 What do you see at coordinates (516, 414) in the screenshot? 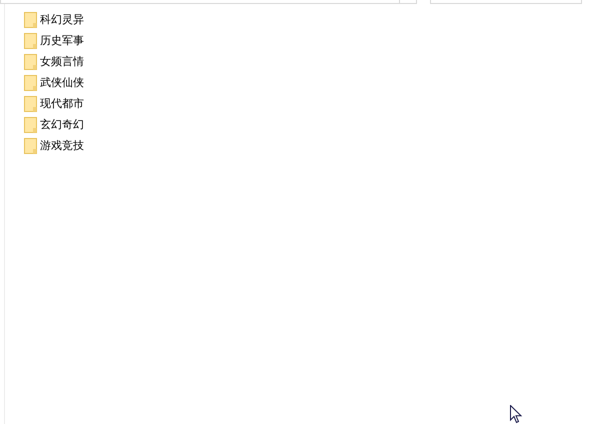
I see `pointer-icon` at bounding box center [516, 414].